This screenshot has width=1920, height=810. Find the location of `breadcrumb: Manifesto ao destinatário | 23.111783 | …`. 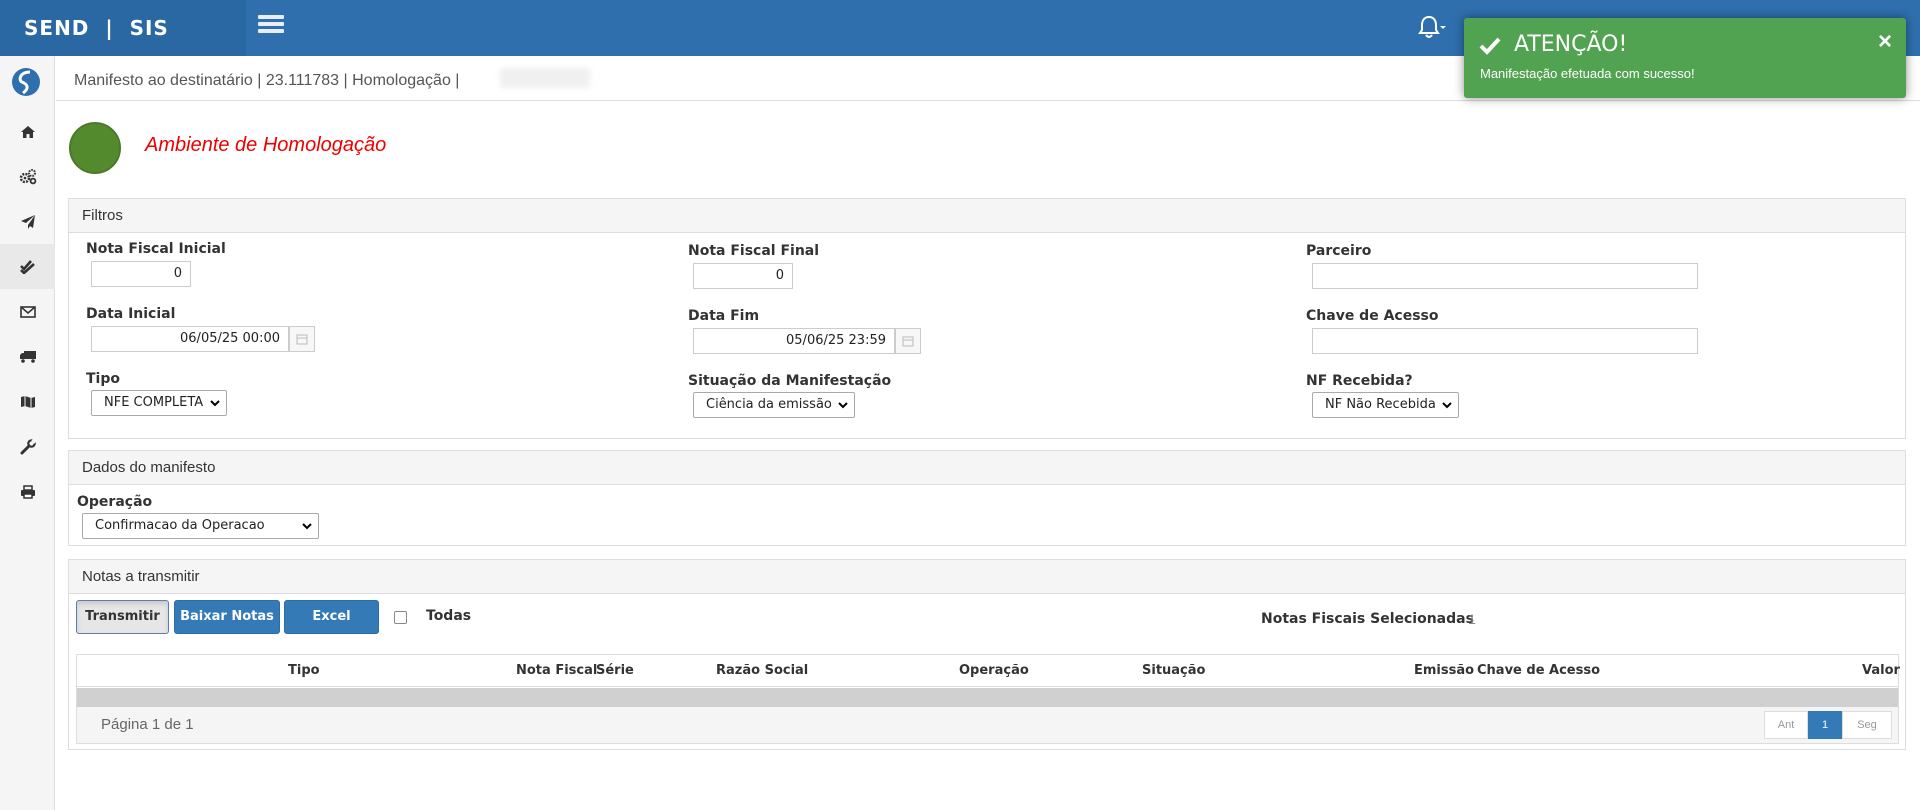

breadcrumb: Manifesto ao destinatário | 23.111783 | … is located at coordinates (267, 80).